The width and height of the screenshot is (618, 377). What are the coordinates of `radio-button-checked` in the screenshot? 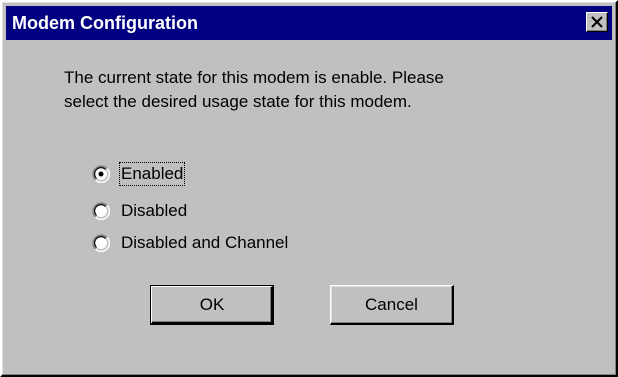 It's located at (101, 174).